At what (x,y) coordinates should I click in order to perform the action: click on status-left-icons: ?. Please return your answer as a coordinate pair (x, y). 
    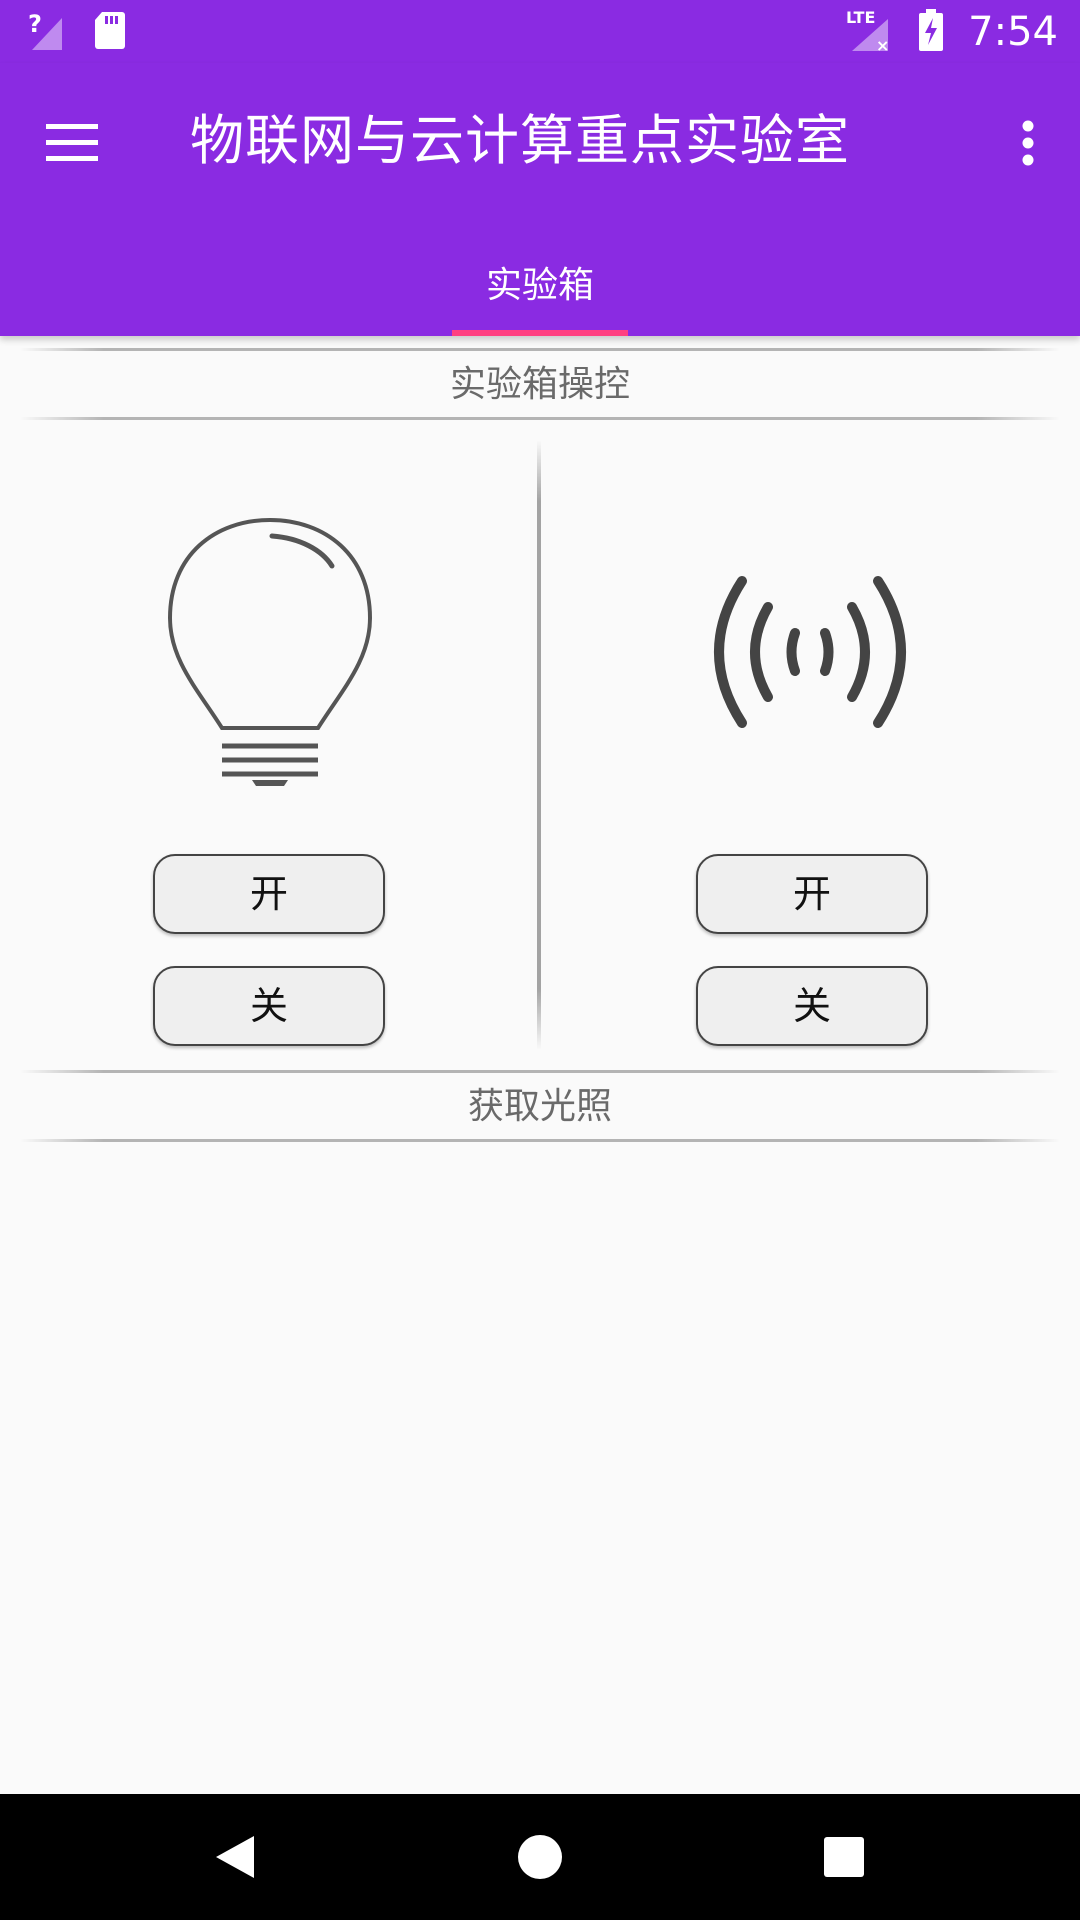
    Looking at the image, I should click on (77, 32).